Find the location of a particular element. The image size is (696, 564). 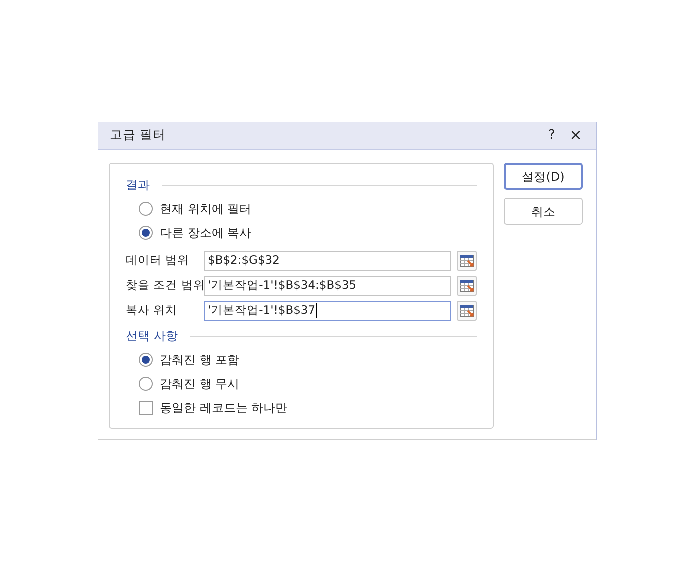

checkbox is located at coordinates (146, 408).